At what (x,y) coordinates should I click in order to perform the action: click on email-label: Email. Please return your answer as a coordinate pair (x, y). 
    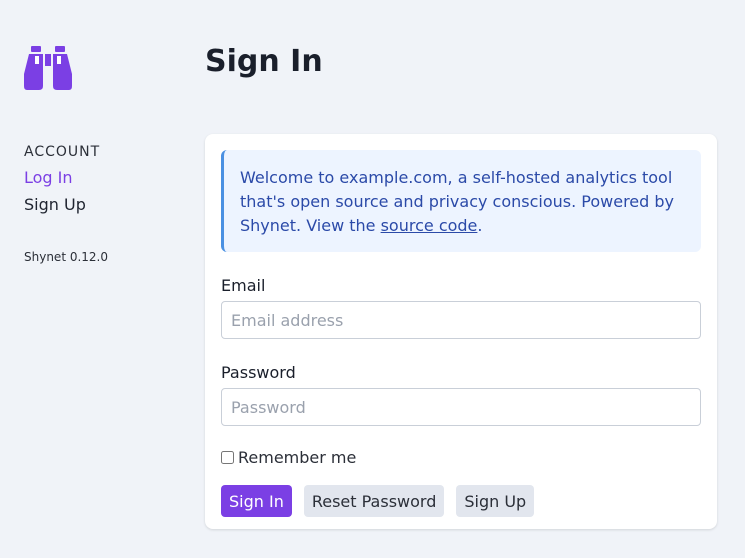
    Looking at the image, I should click on (243, 285).